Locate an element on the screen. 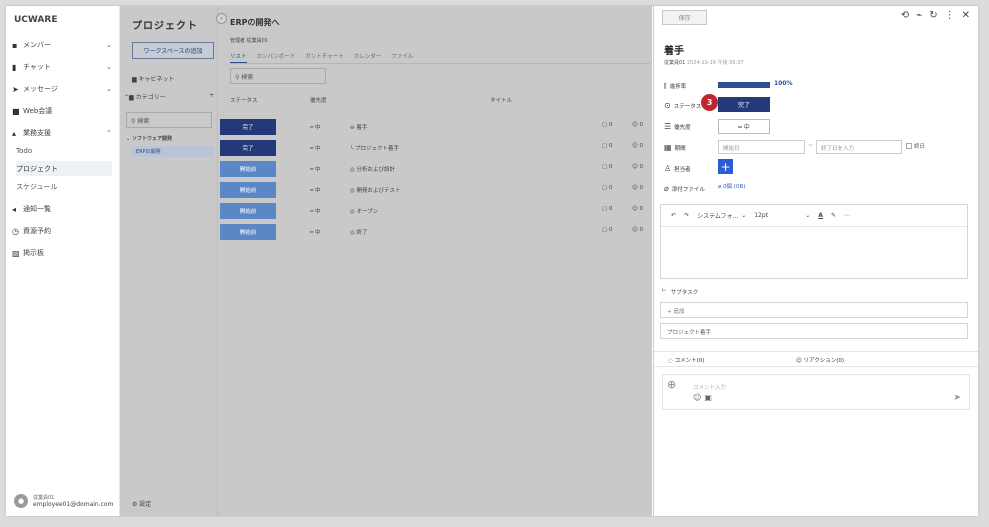 Image resolution: width=989 pixels, height=527 pixels. row-title: ◎ 開発およびテスト is located at coordinates (375, 190).